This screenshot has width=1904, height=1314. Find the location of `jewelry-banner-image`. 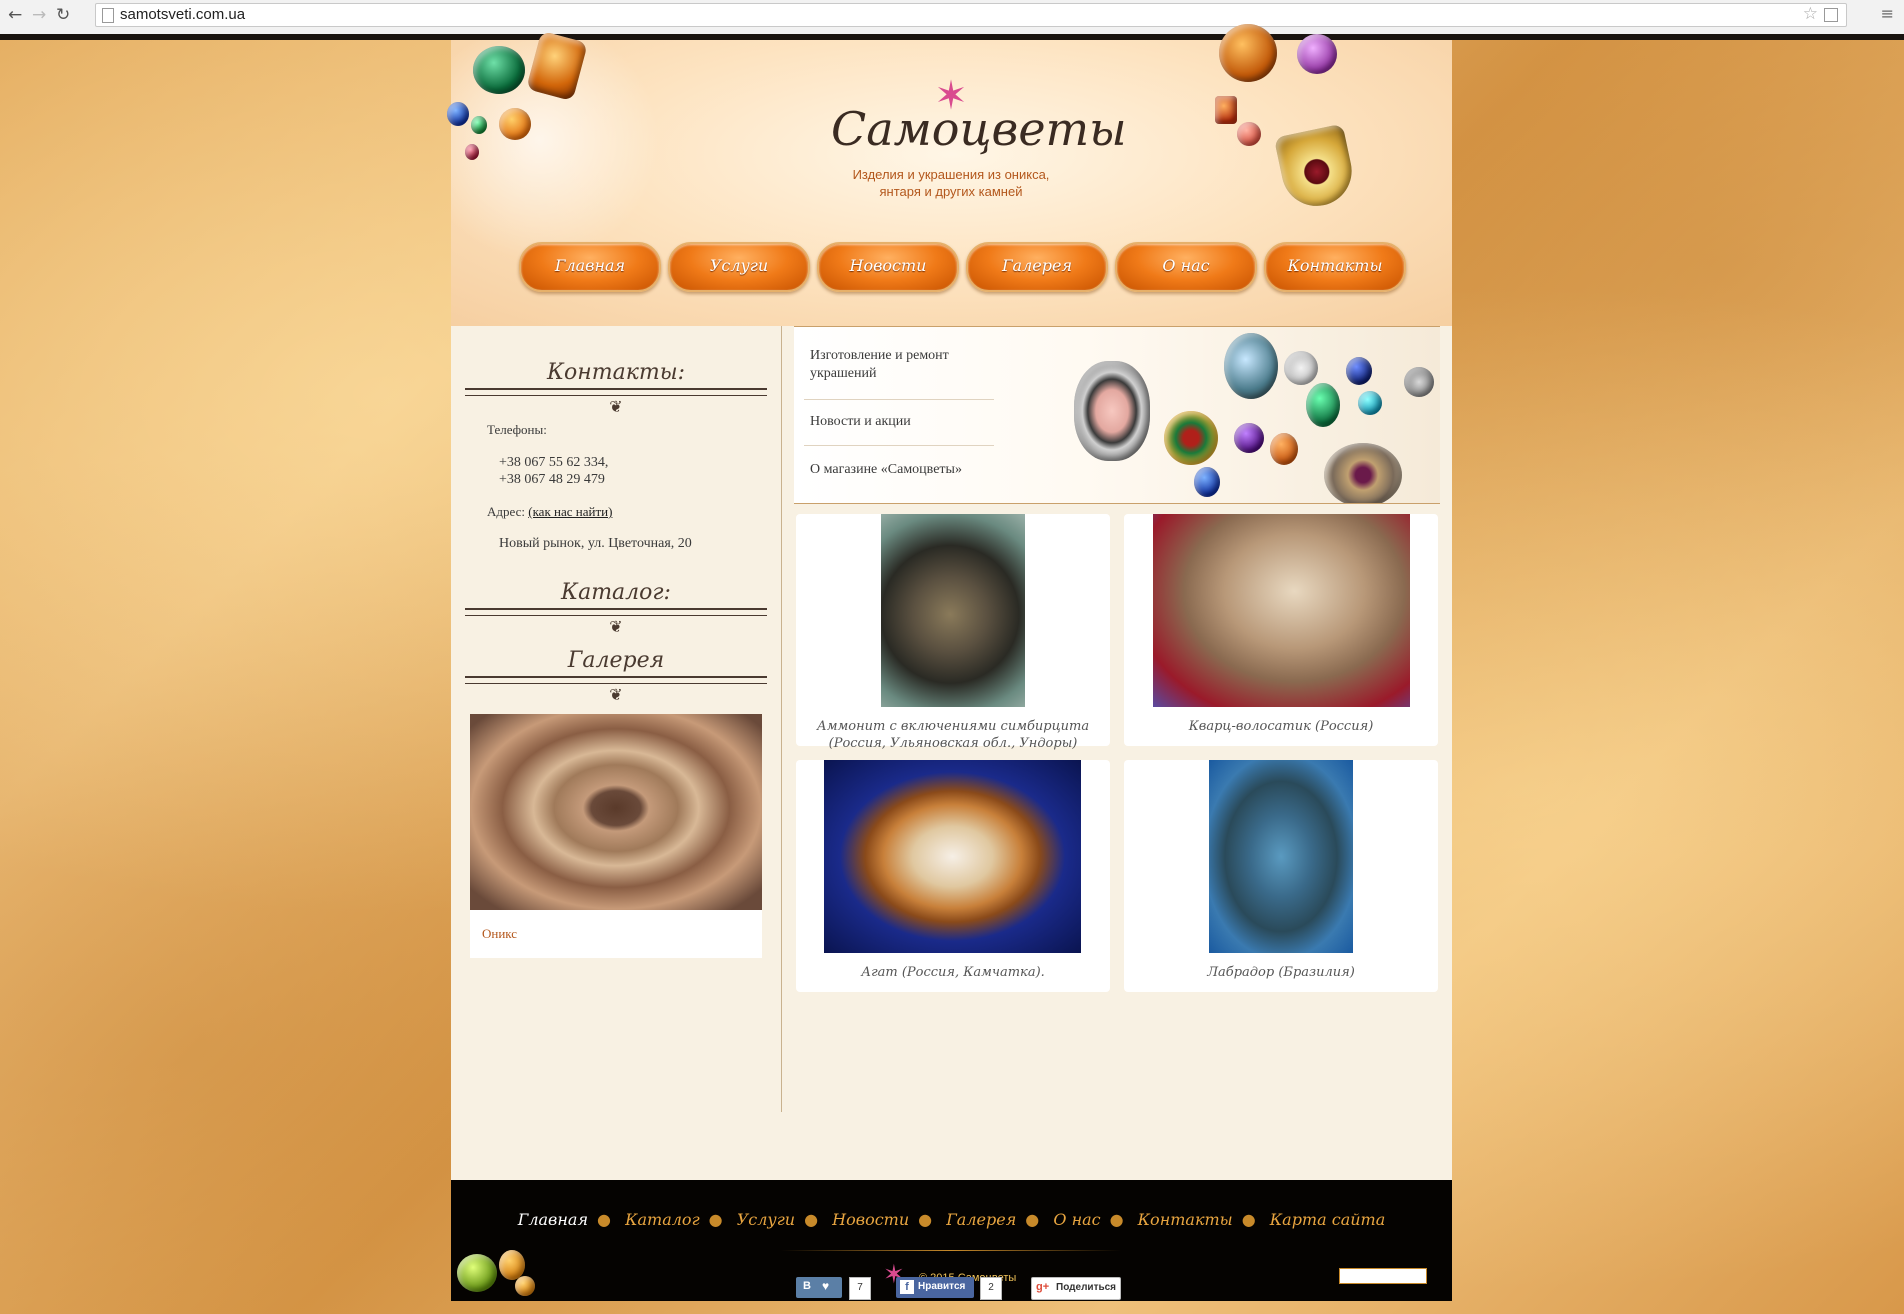

jewelry-banner-image is located at coordinates (1257, 415).